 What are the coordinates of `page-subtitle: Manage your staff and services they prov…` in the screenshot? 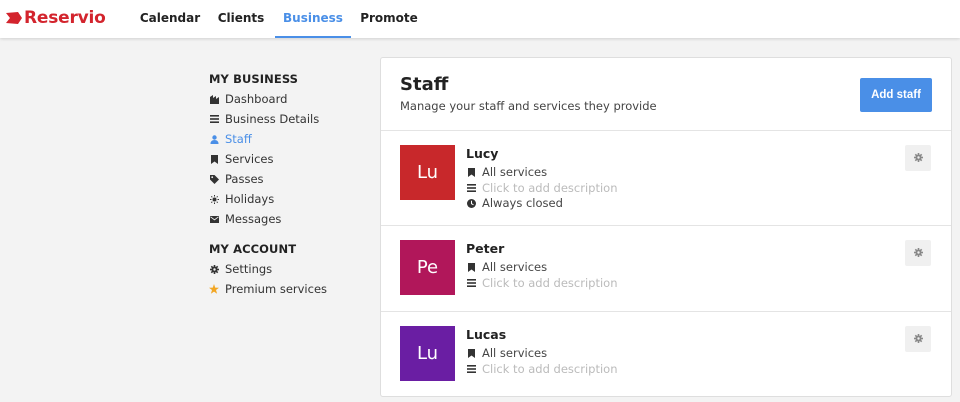 It's located at (528, 106).